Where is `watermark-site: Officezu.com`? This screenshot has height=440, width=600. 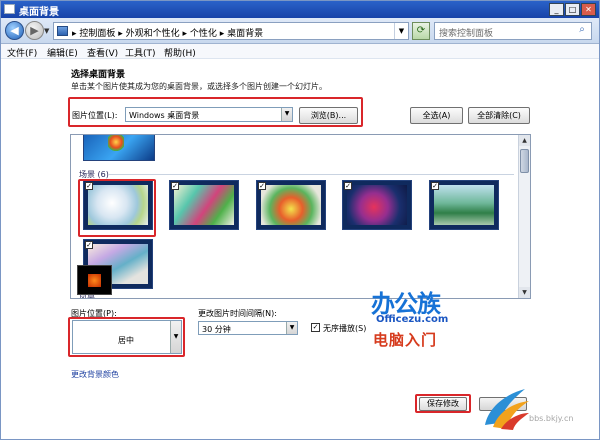 watermark-site: Officezu.com is located at coordinates (412, 319).